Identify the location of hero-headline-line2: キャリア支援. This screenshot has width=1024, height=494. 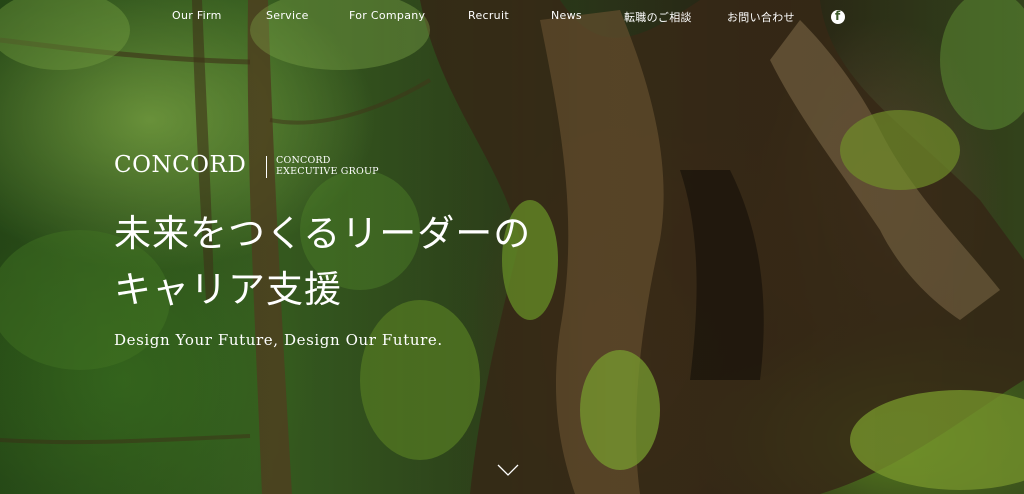
(228, 289).